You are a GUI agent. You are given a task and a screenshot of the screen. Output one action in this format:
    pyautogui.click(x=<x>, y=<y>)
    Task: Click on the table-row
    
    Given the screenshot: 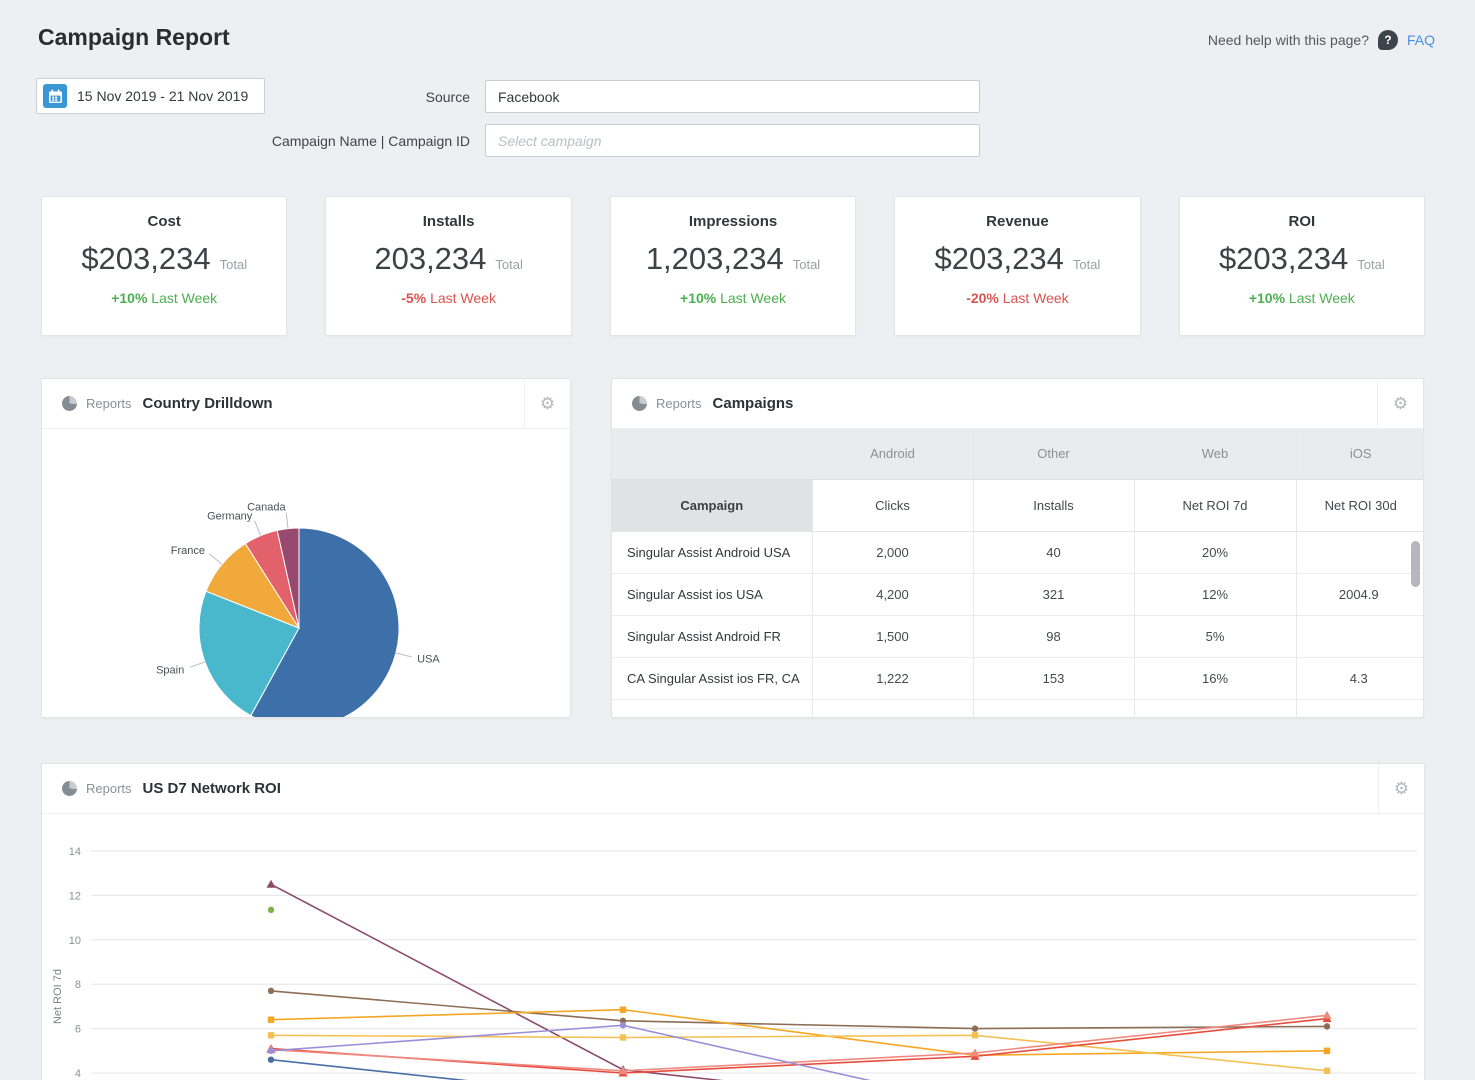 What is the action you would take?
    pyautogui.click(x=1017, y=708)
    